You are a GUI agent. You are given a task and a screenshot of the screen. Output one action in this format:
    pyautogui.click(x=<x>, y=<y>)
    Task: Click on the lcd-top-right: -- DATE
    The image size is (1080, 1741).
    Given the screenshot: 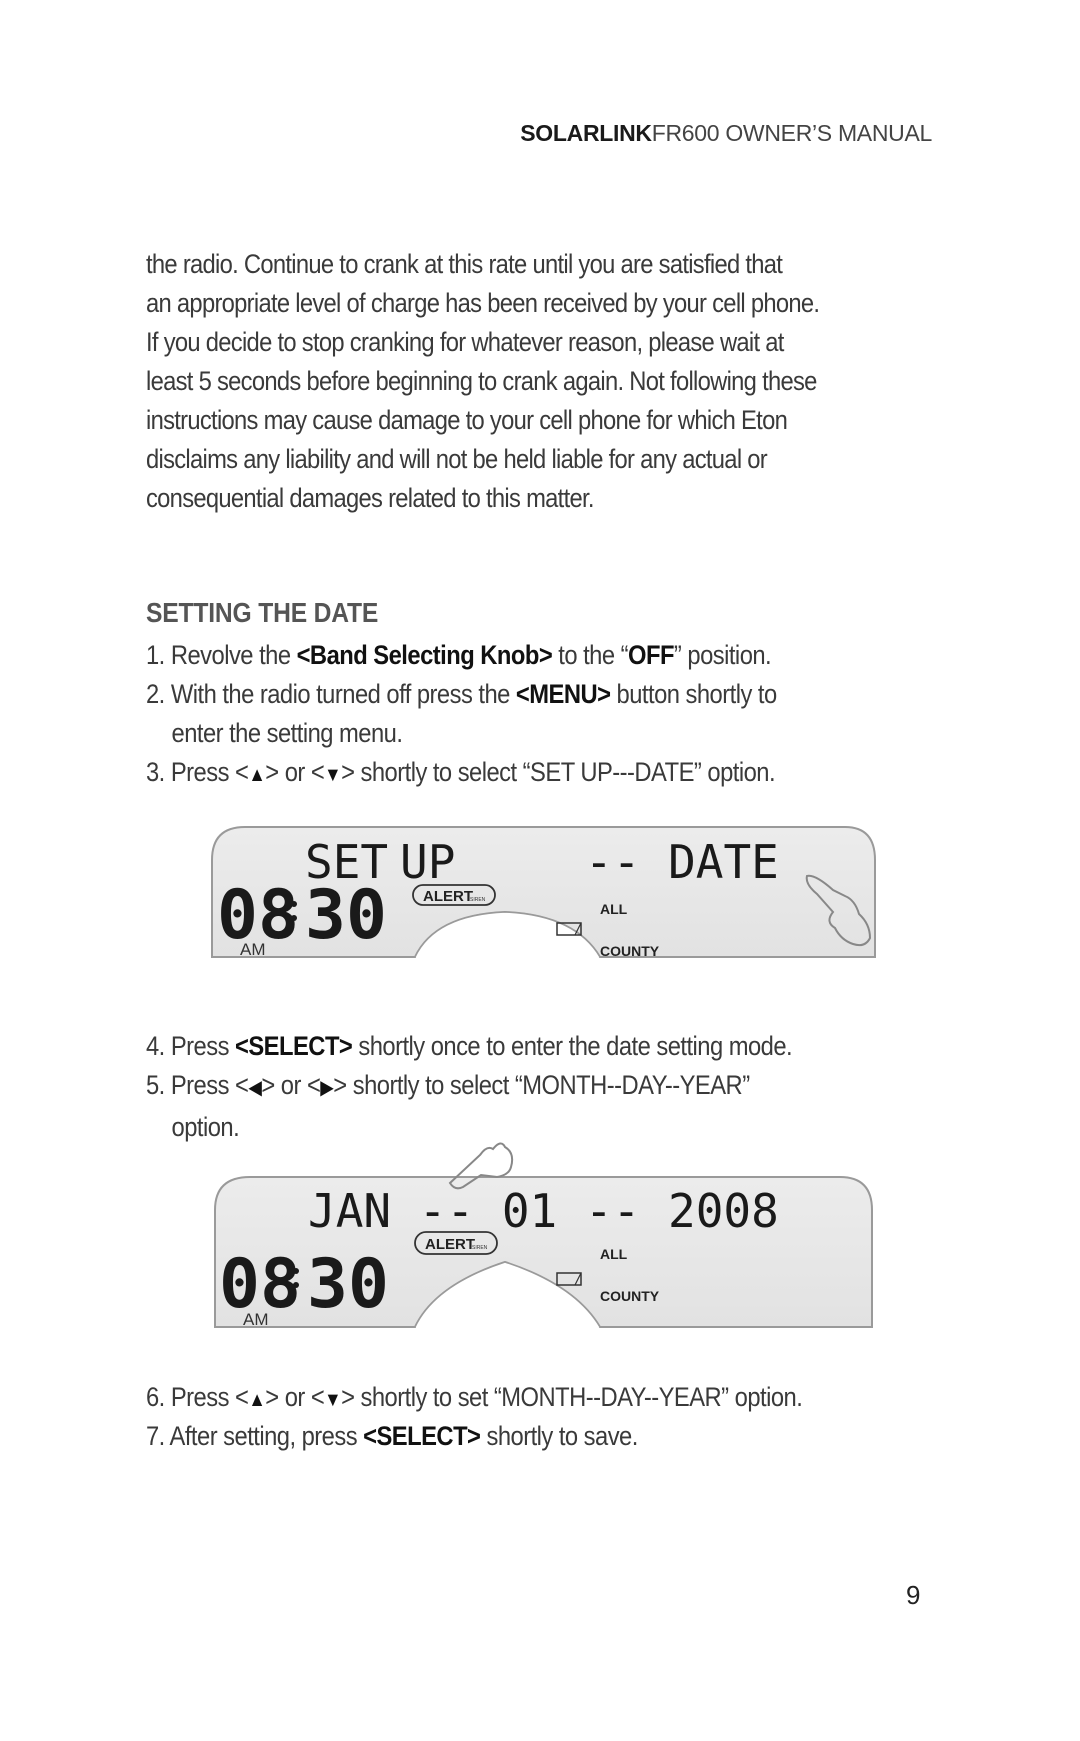 What is the action you would take?
    pyautogui.click(x=682, y=862)
    